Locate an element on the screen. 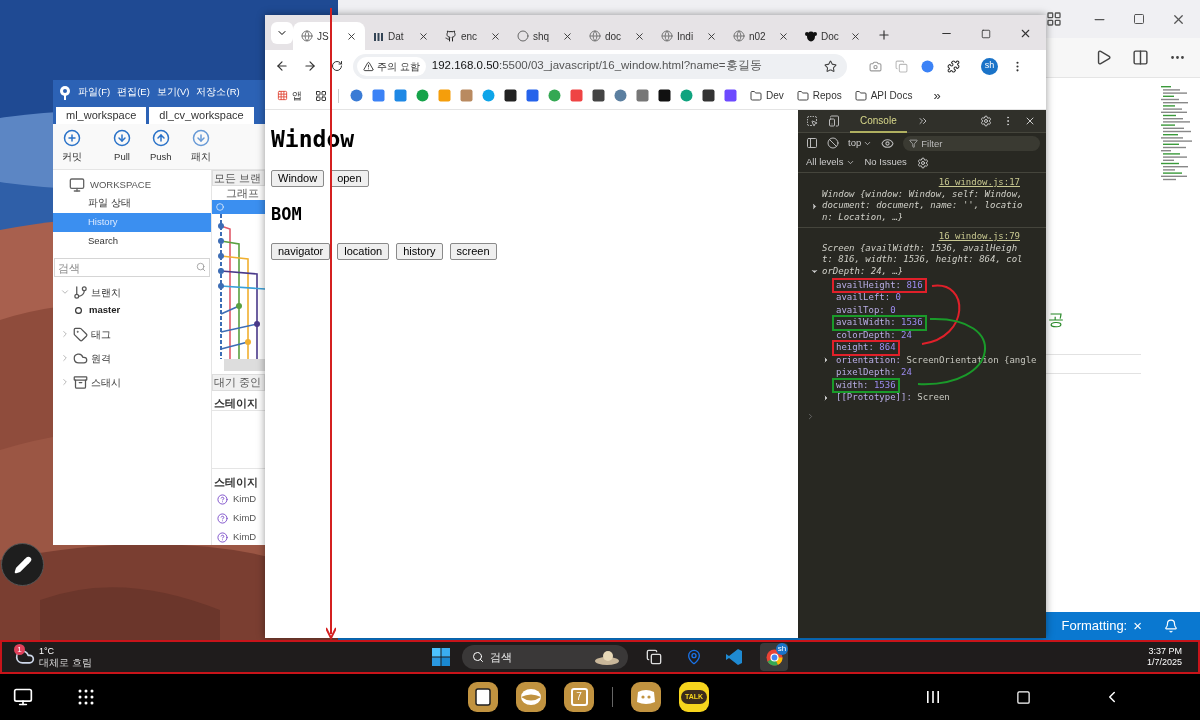 Image resolution: width=1200 pixels, height=720 pixels. taskbar-button: sh is located at coordinates (774, 657).